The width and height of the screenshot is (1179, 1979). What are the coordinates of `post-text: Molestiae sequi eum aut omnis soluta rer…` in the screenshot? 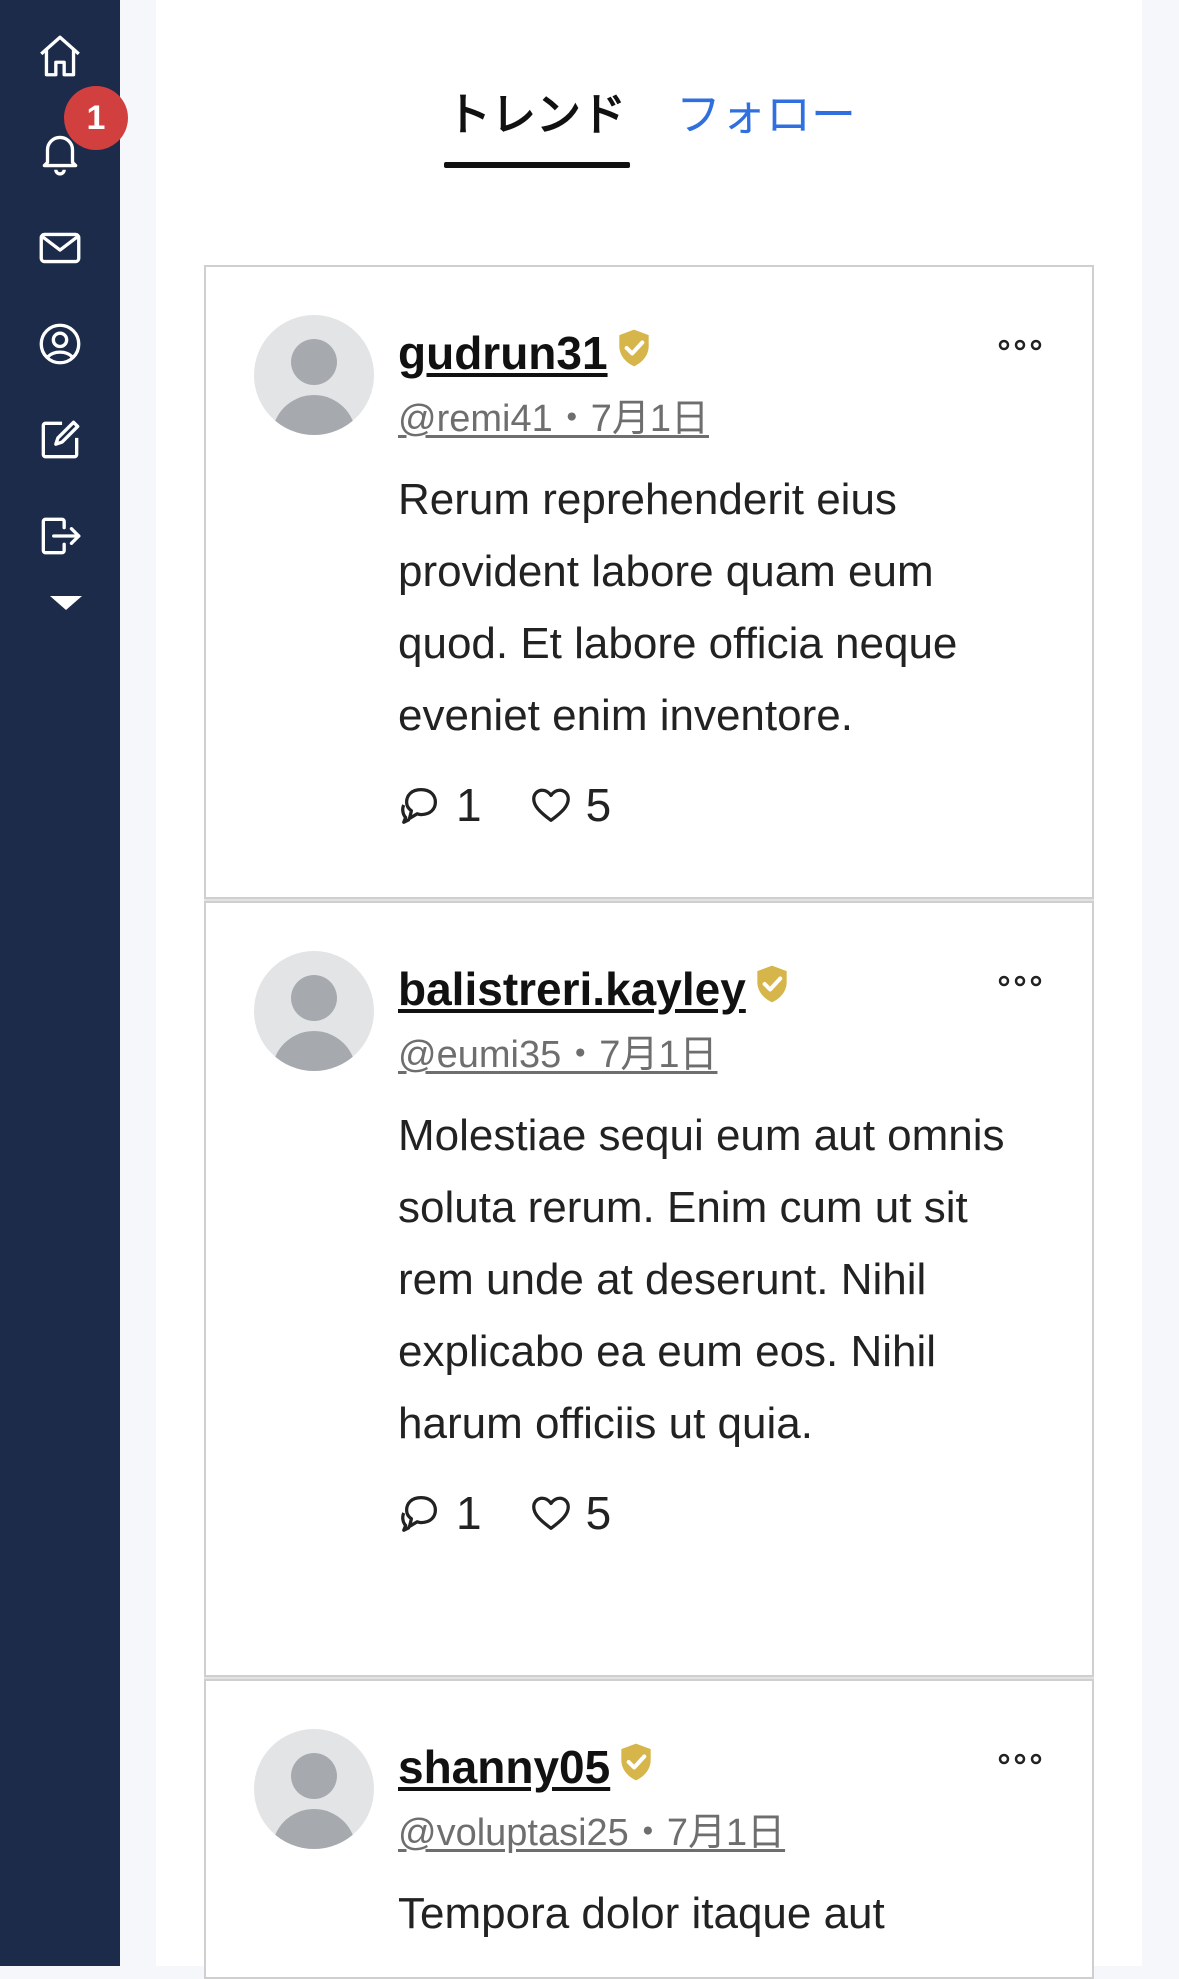 It's located at (701, 1279).